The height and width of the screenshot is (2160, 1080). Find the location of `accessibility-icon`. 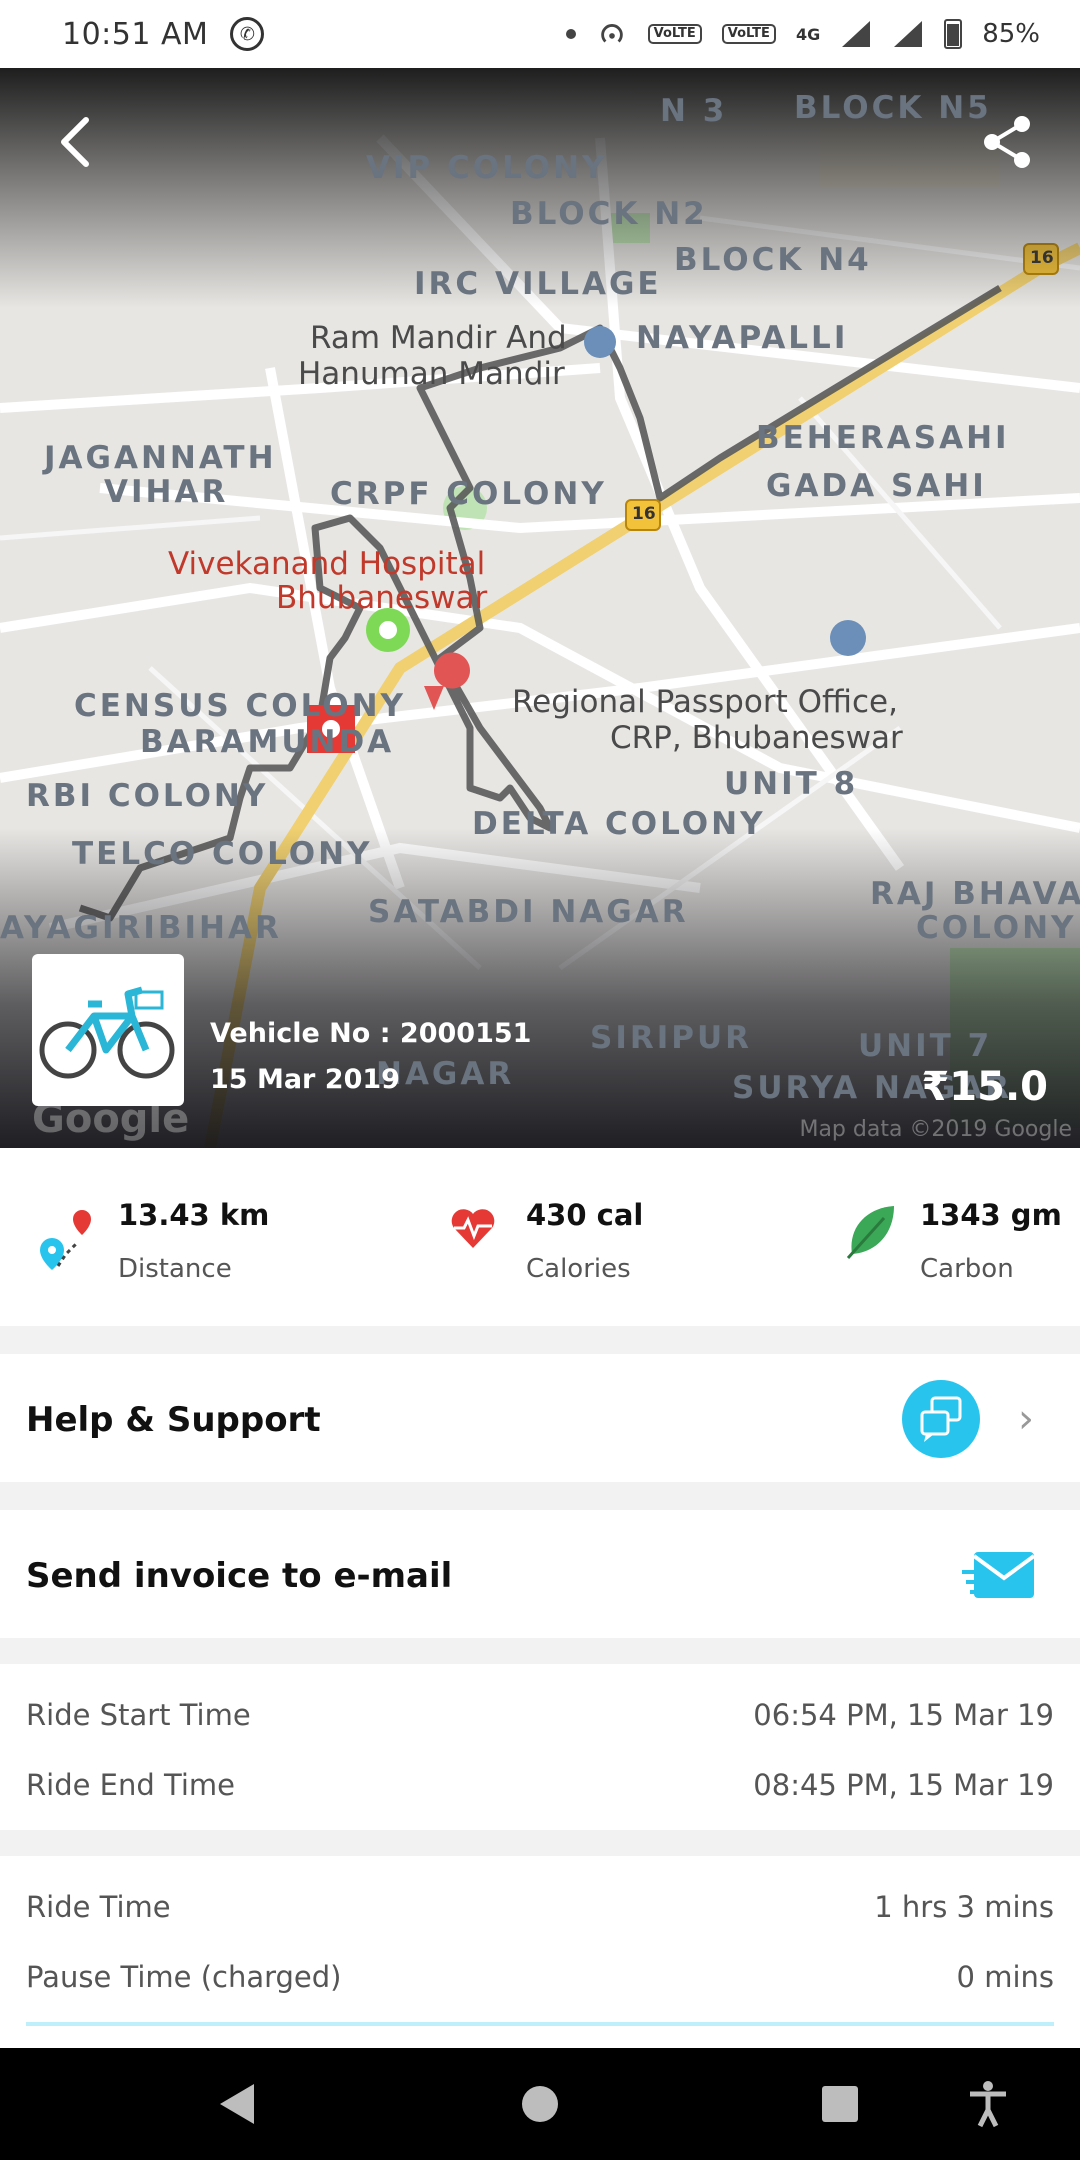

accessibility-icon is located at coordinates (988, 2104).